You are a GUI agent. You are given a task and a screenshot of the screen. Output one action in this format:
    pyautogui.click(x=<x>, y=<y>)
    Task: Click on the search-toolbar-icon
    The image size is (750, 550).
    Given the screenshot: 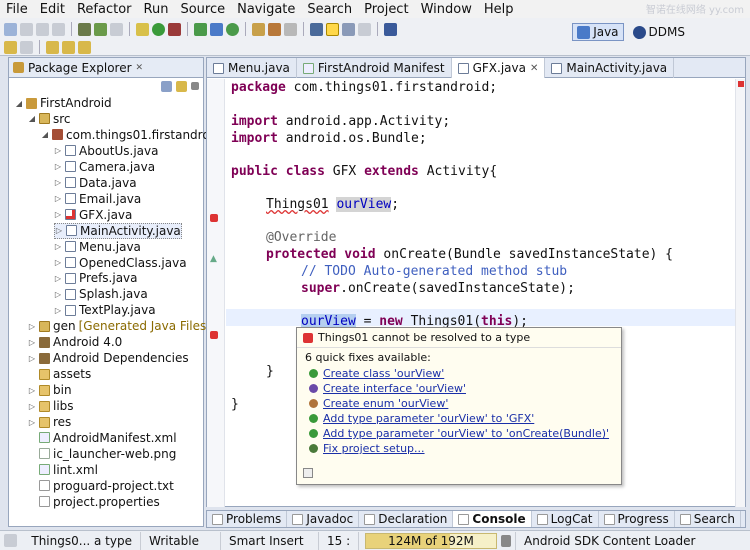 What is the action you would take?
    pyautogui.click(x=290, y=29)
    